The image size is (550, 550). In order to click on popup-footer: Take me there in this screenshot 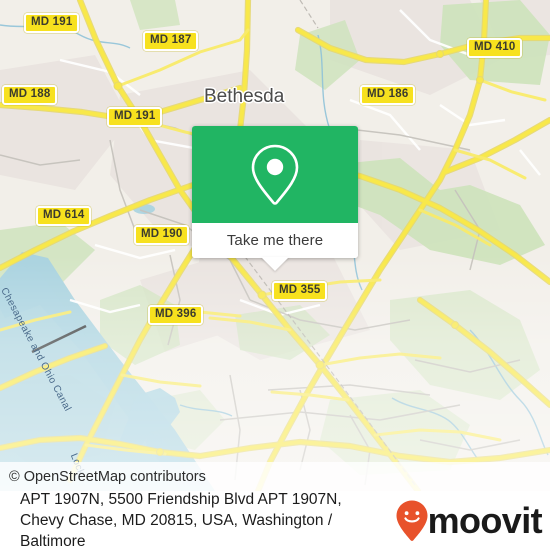, I will do `click(275, 240)`.